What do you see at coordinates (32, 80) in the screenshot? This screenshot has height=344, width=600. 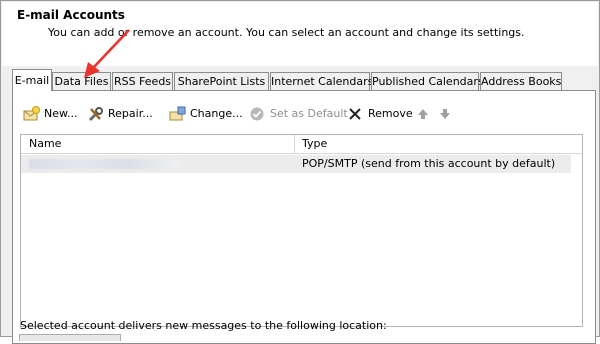 I see `tab-email: E-mail` at bounding box center [32, 80].